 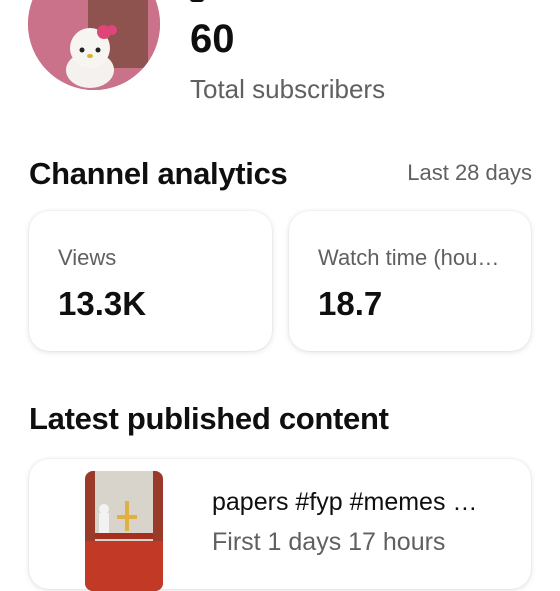 I want to click on channel-avatar, so click(x=94, y=45).